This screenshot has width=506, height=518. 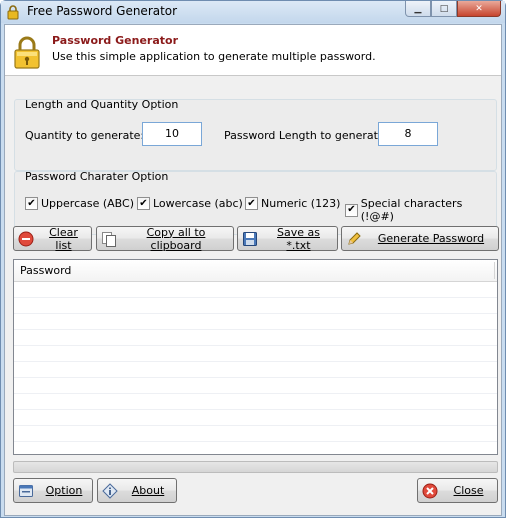 I want to click on uppercase-checkbox: ✔ Uppercase (ABC), so click(x=79, y=203).